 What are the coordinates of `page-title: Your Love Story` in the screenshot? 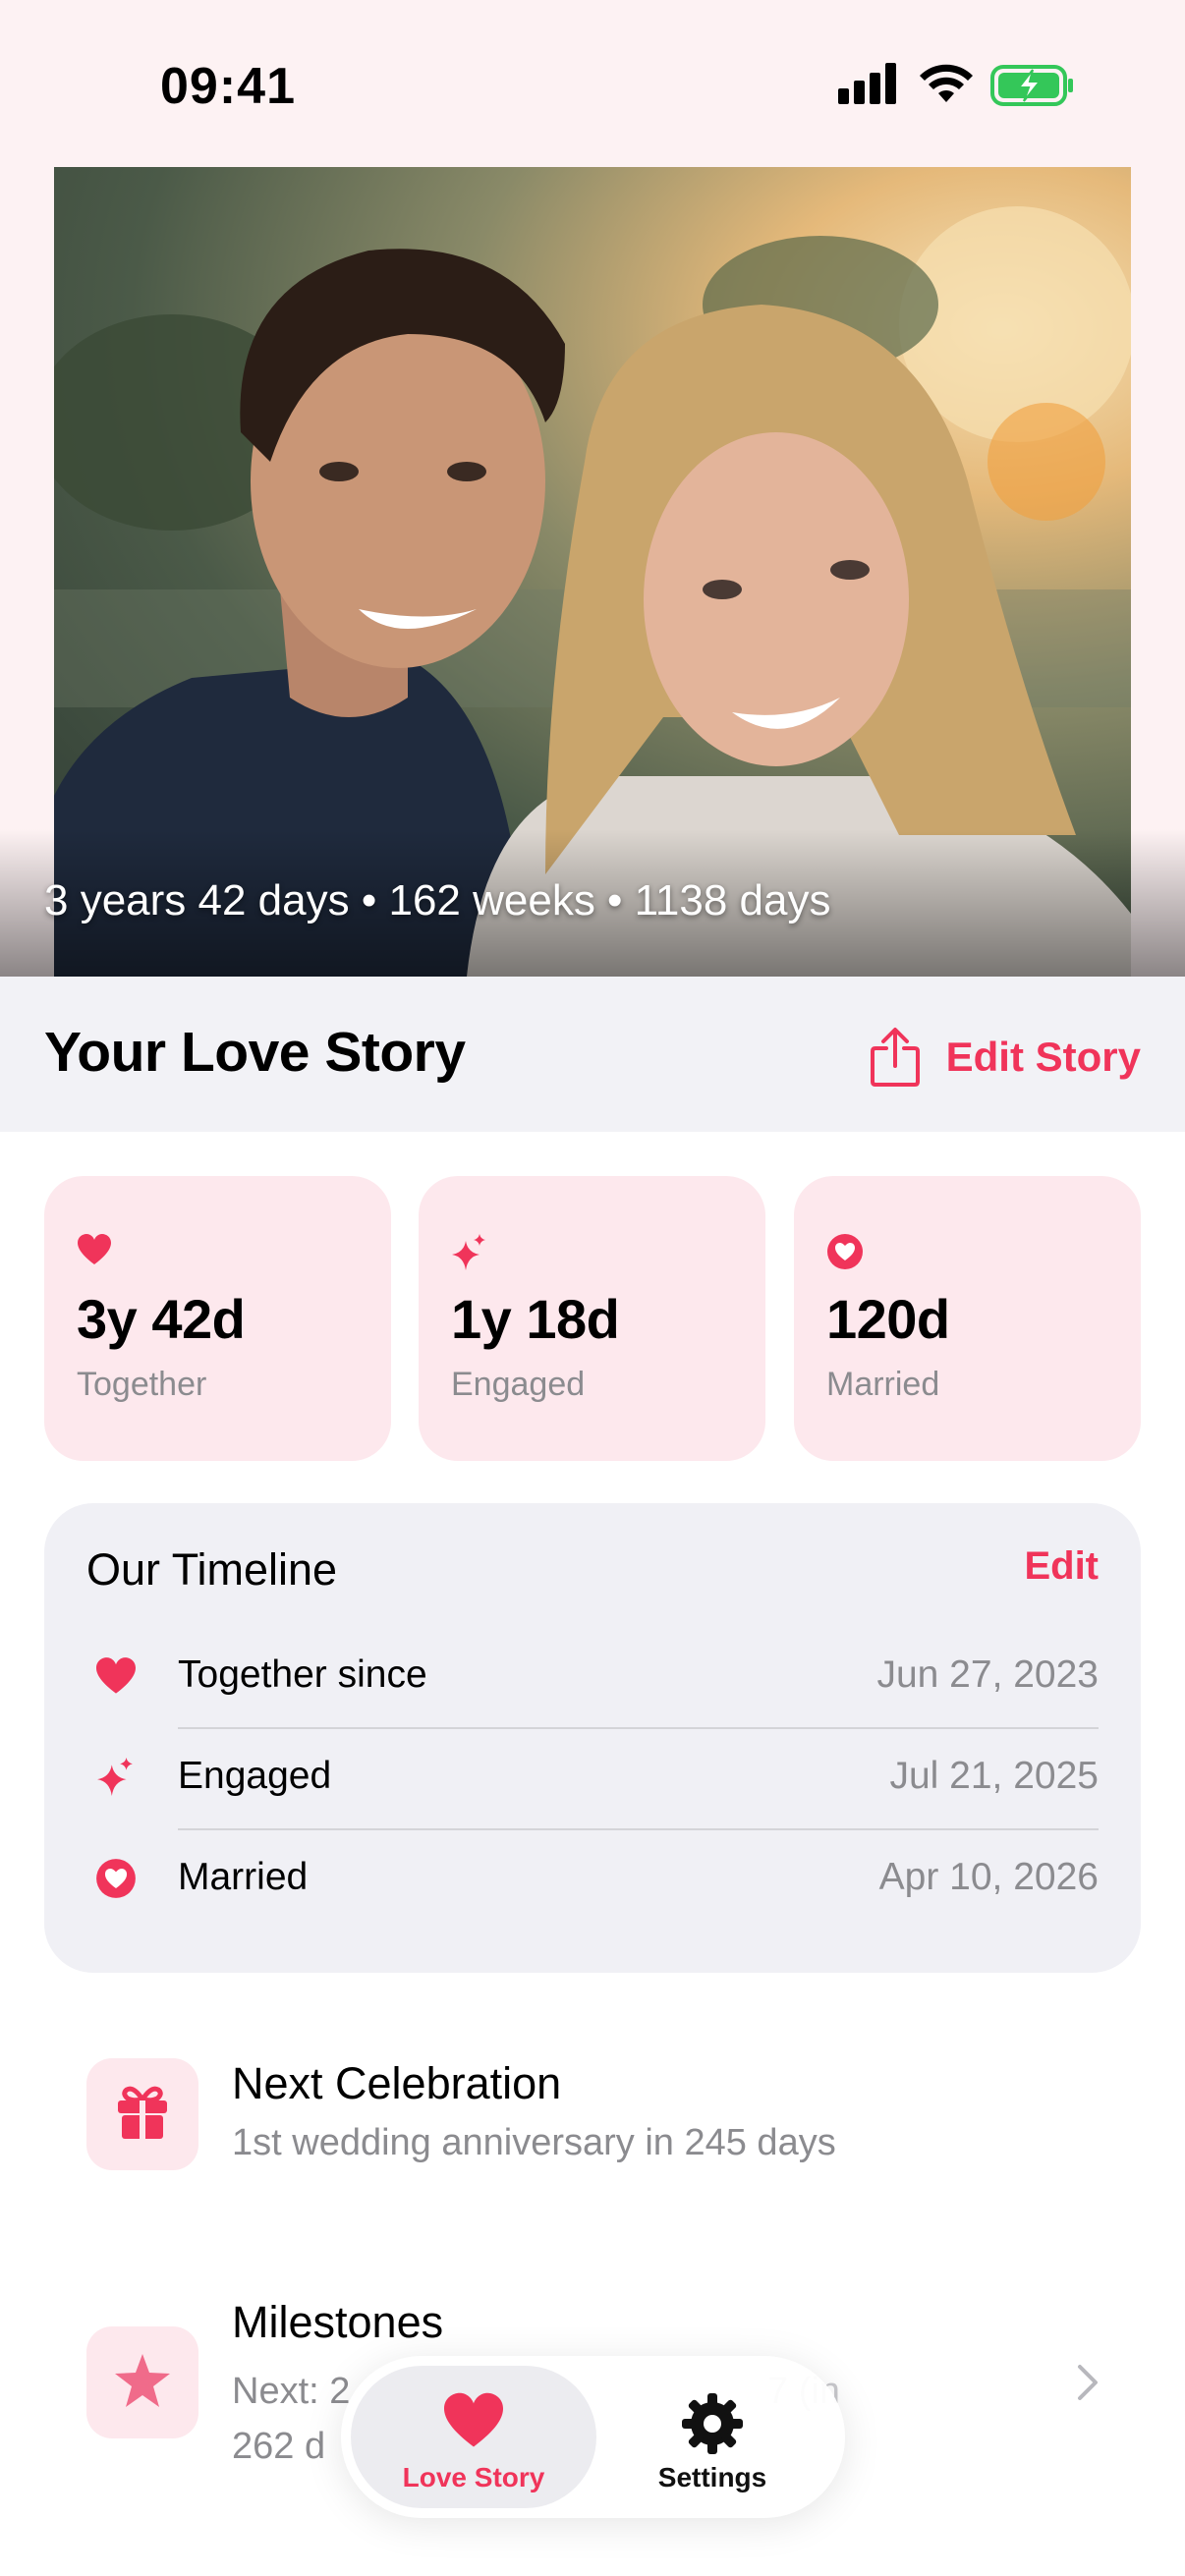 It's located at (255, 1052).